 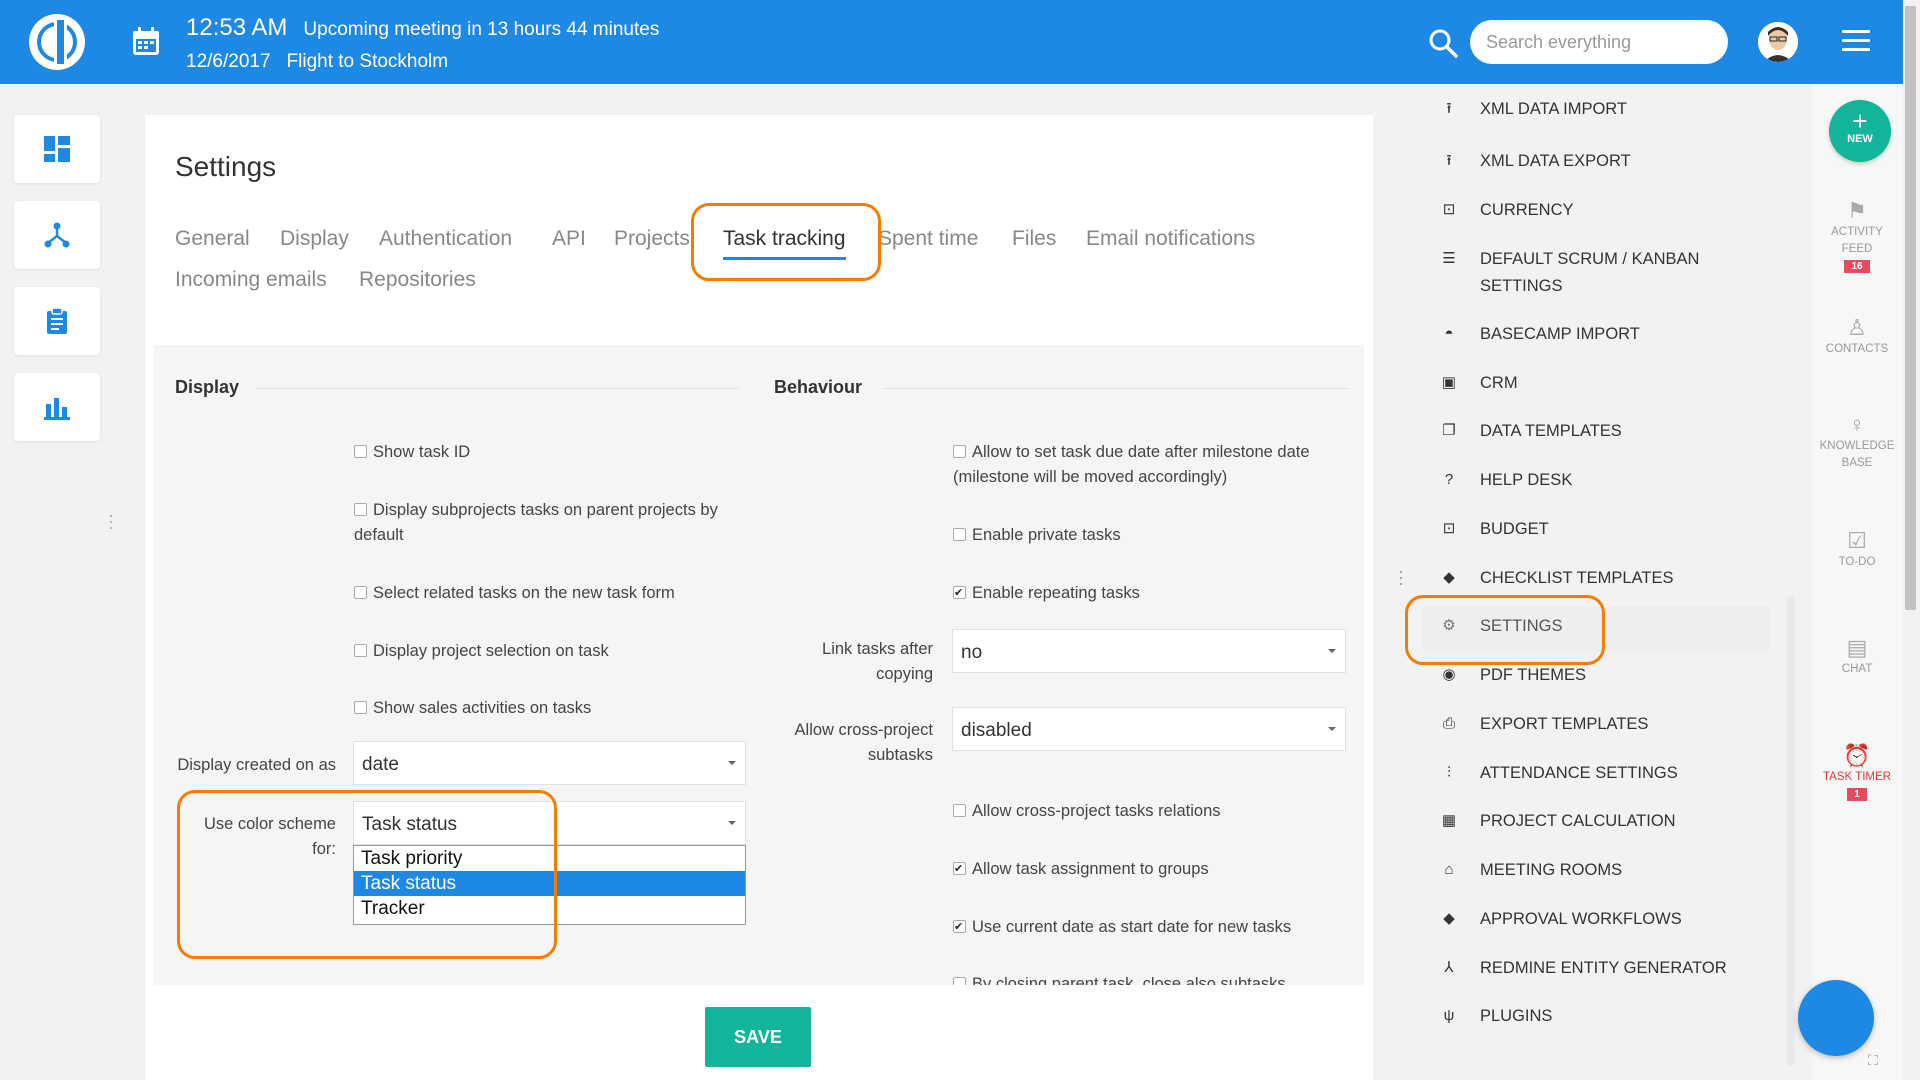 I want to click on select-related-checkbox, so click(x=360, y=592).